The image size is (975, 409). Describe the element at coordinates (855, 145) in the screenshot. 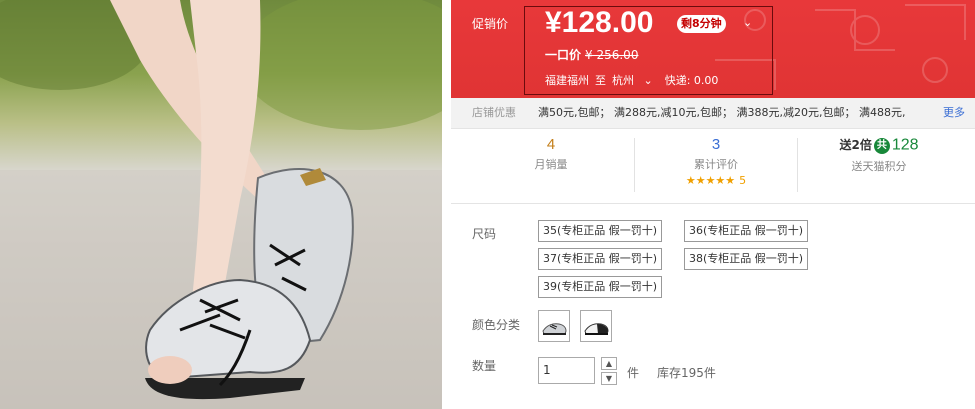

I see `bonus-prefix: 送2倍` at that location.